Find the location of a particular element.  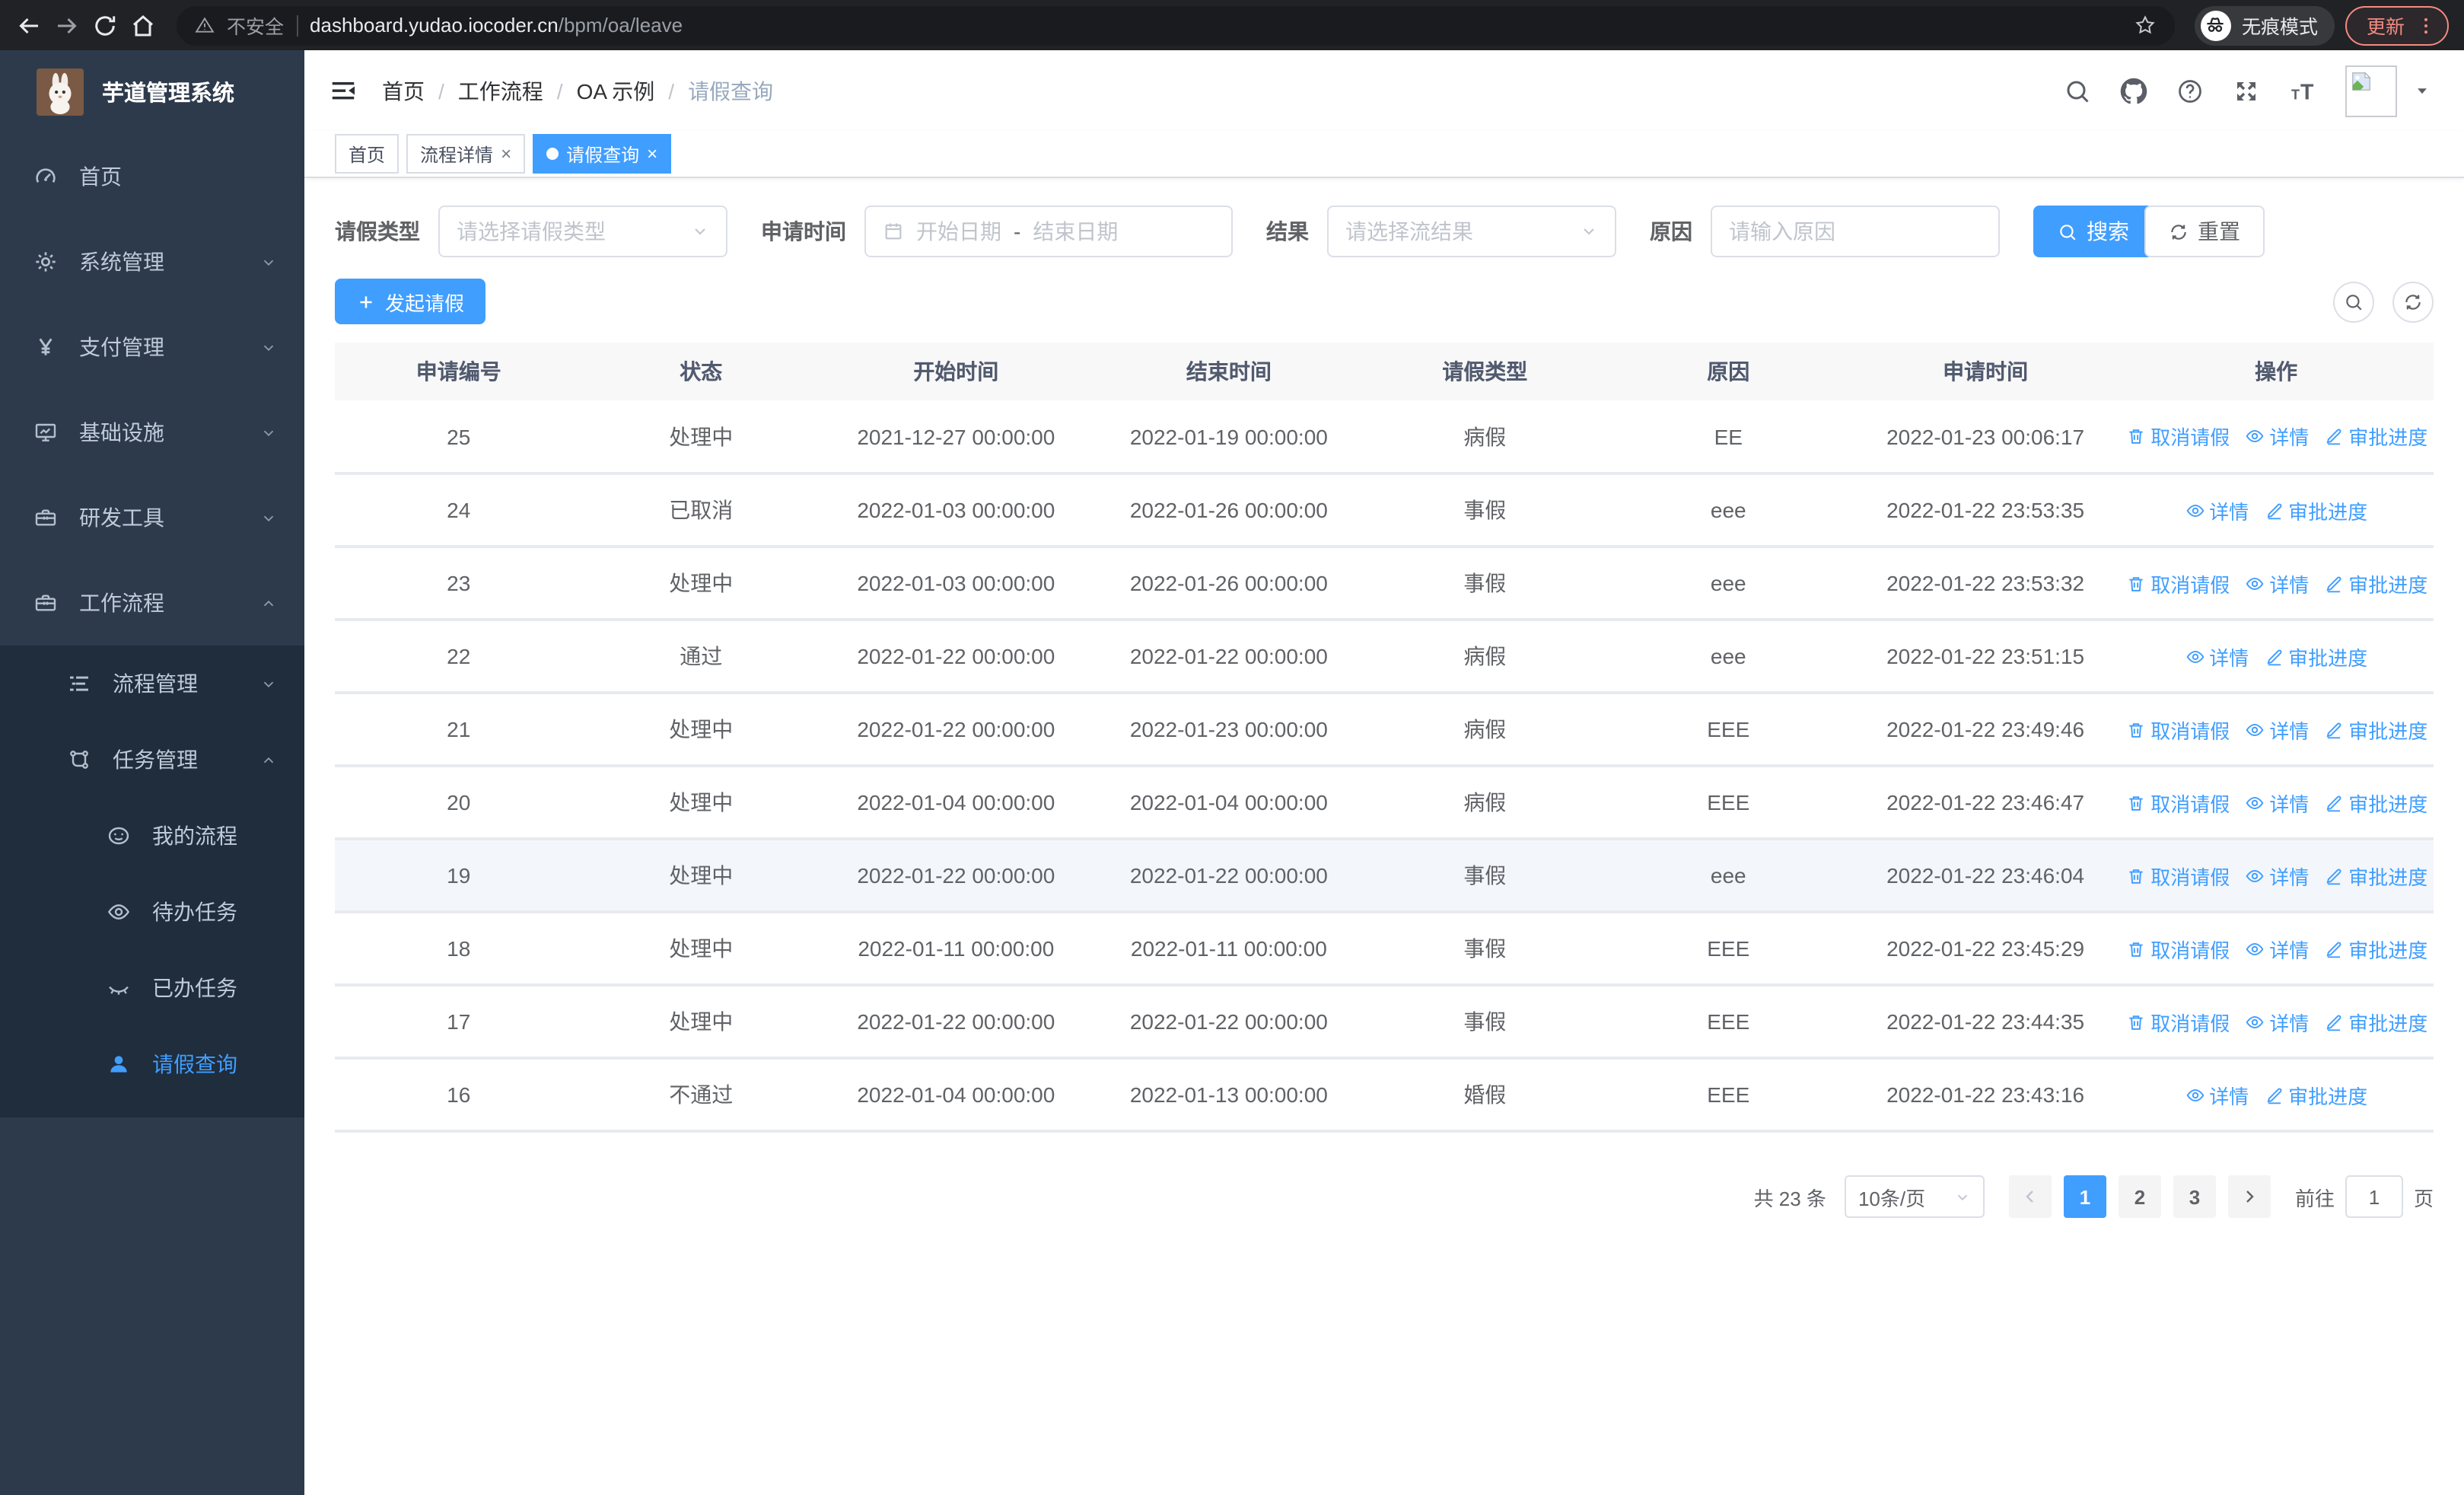

apply-time-range-picker: 开始日期 - 结束日期 is located at coordinates (1048, 231).